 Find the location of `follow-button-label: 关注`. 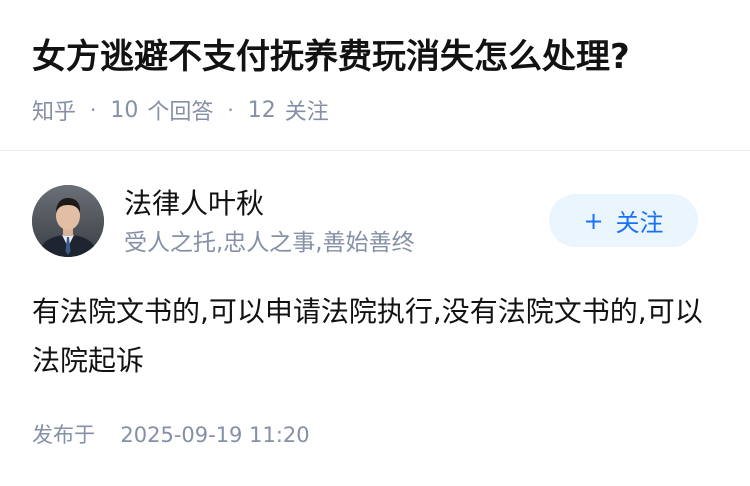

follow-button-label: 关注 is located at coordinates (639, 223).